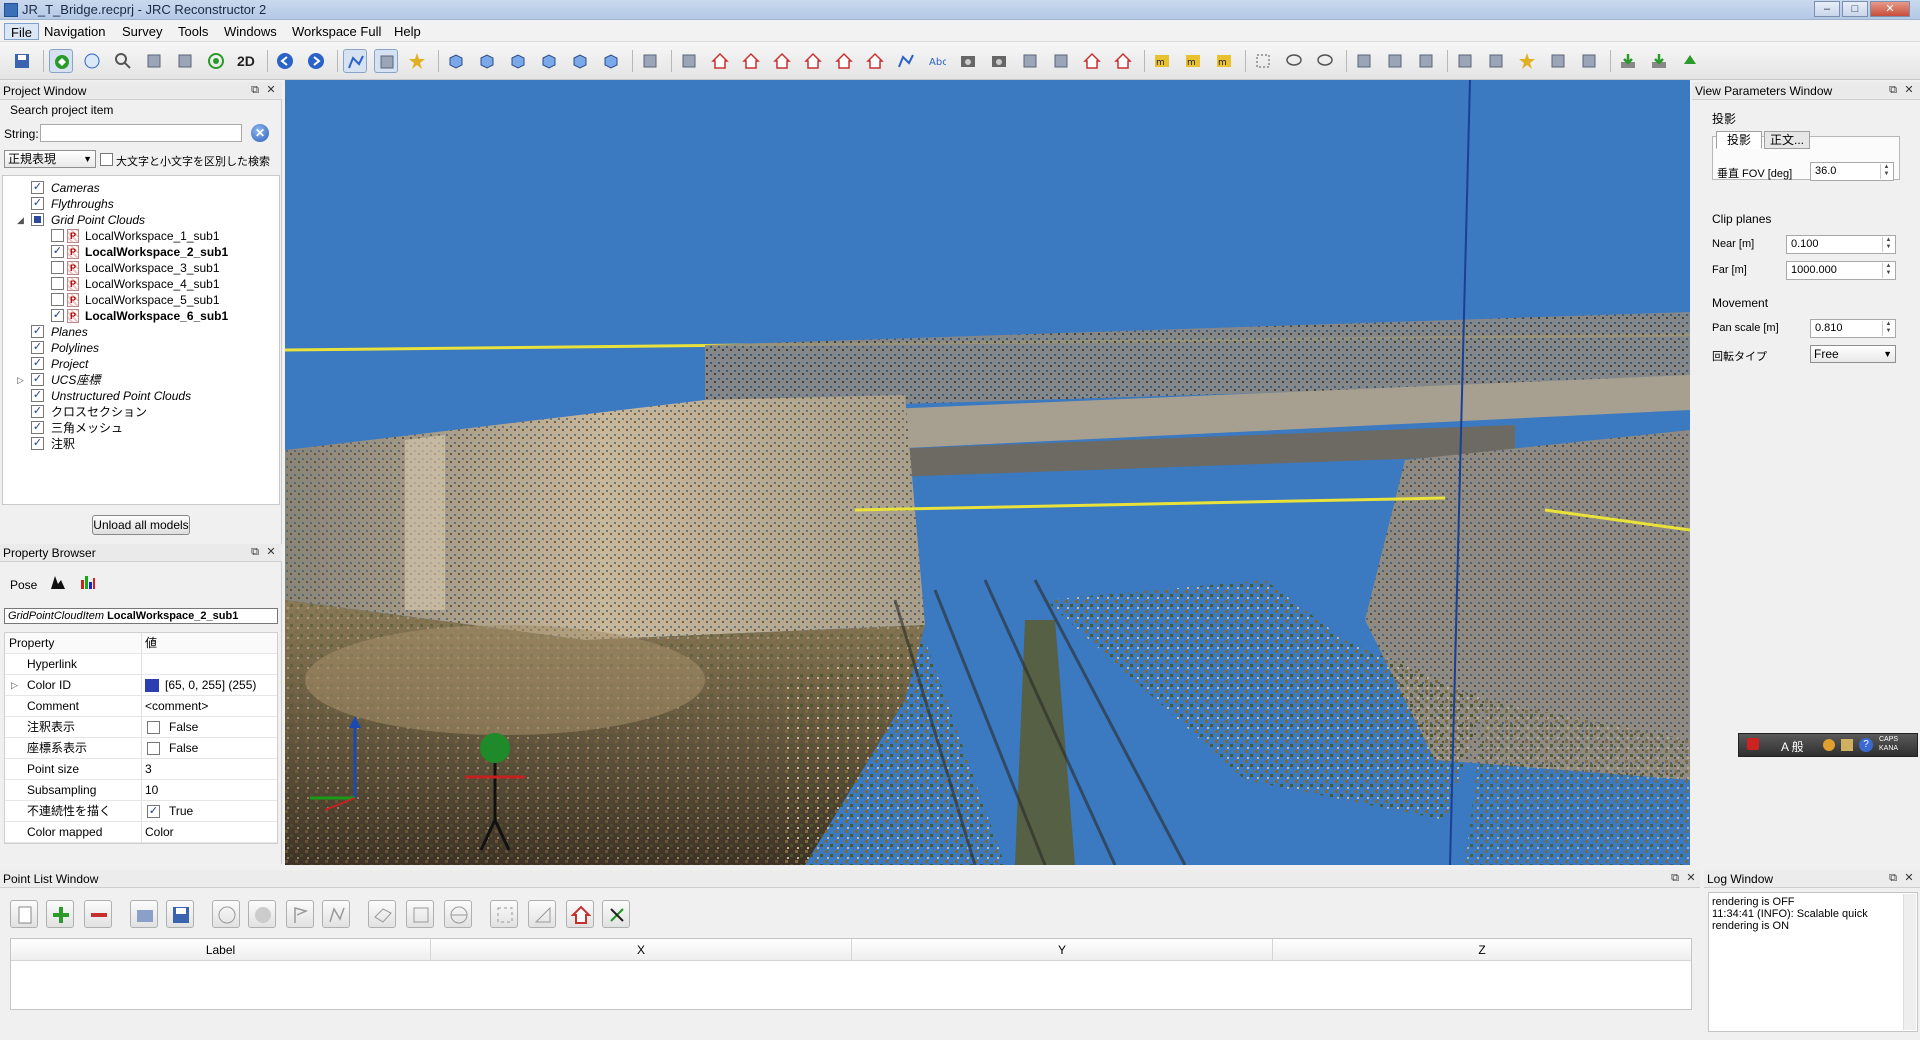 This screenshot has width=1920, height=1040. Describe the element at coordinates (1739, 140) in the screenshot. I see `tab-projection: 投影` at that location.